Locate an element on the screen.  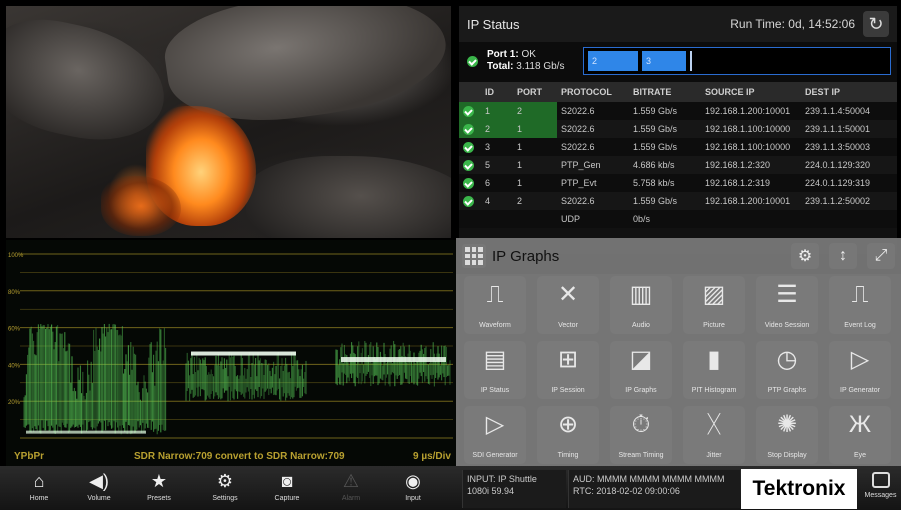
tile-video-session: ☰ Video Session is located at coordinates (787, 305).